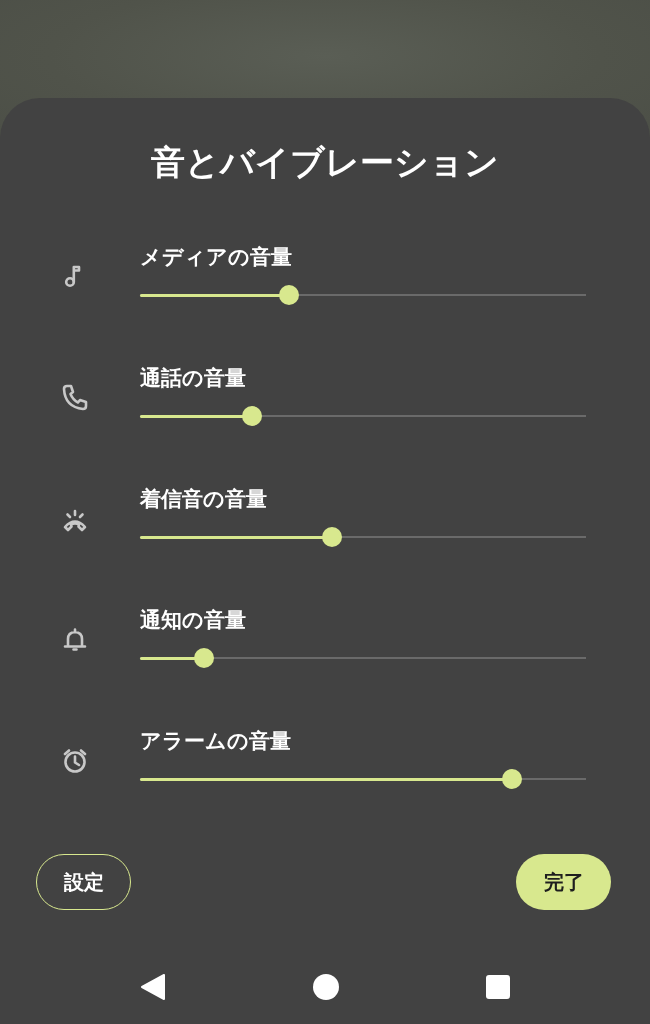 The image size is (650, 1024). I want to click on phone-icon, so click(75, 397).